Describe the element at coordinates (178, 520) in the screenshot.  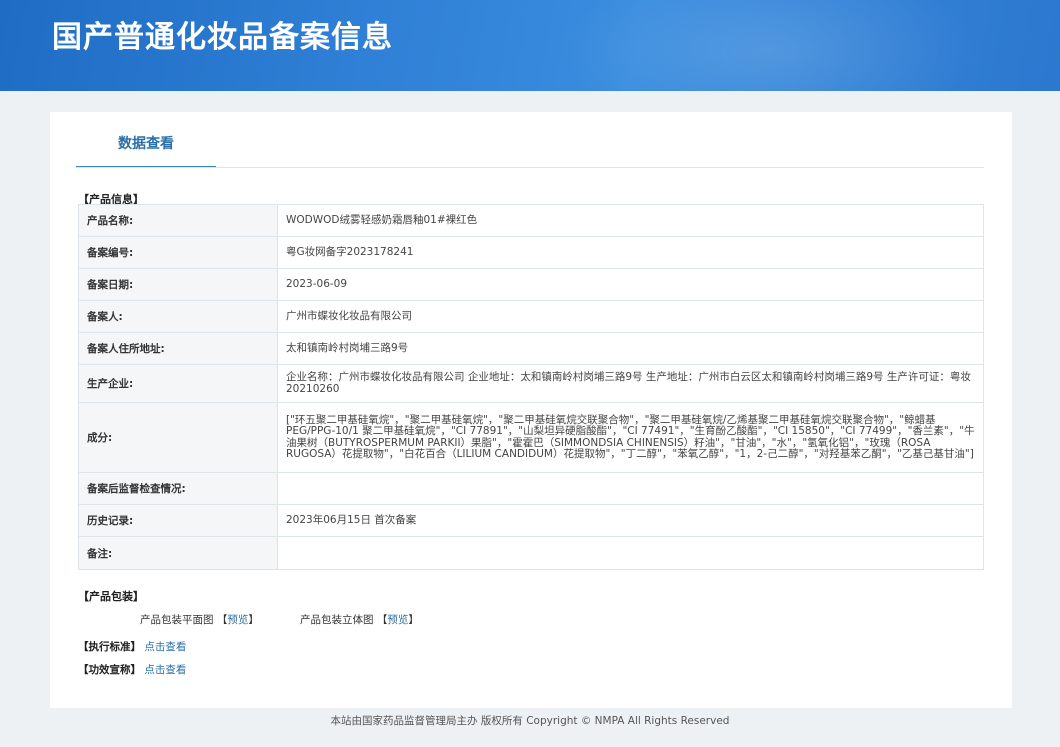
I see `row-key: 历史记录:` at that location.